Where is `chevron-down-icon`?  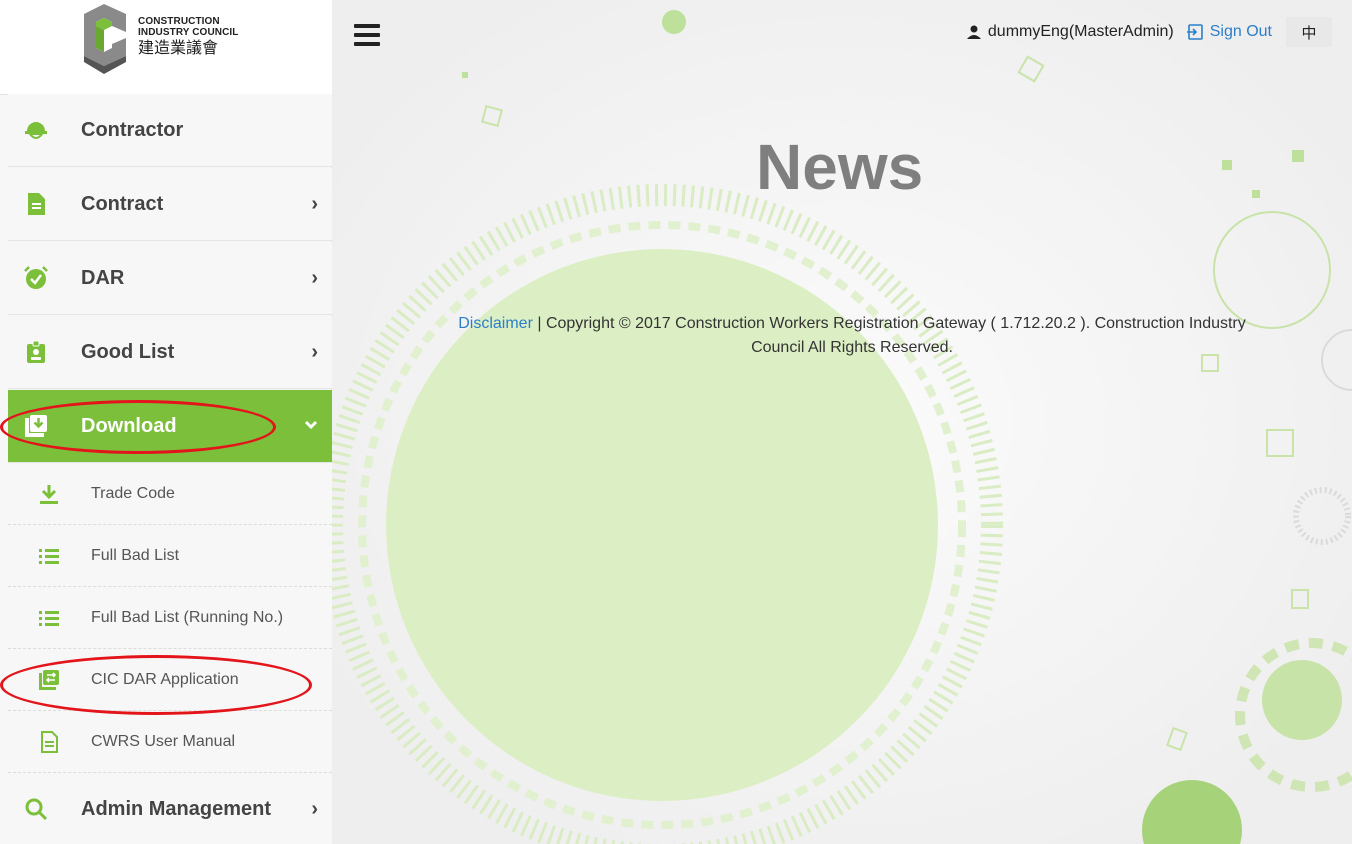 chevron-down-icon is located at coordinates (311, 425).